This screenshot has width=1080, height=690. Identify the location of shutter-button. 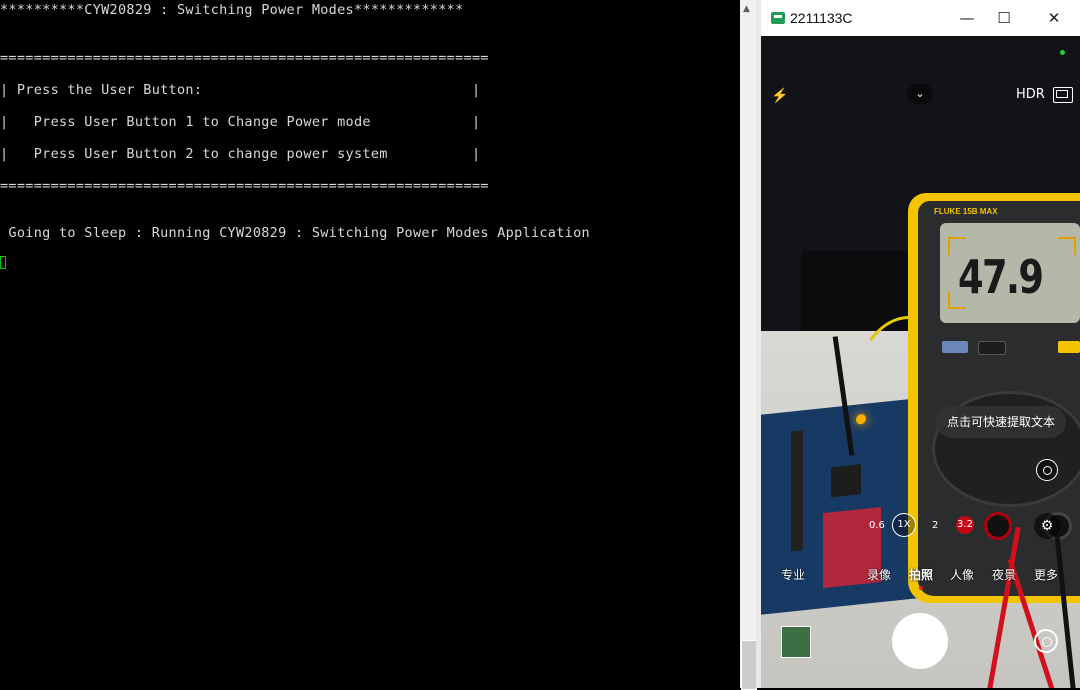
(920, 641).